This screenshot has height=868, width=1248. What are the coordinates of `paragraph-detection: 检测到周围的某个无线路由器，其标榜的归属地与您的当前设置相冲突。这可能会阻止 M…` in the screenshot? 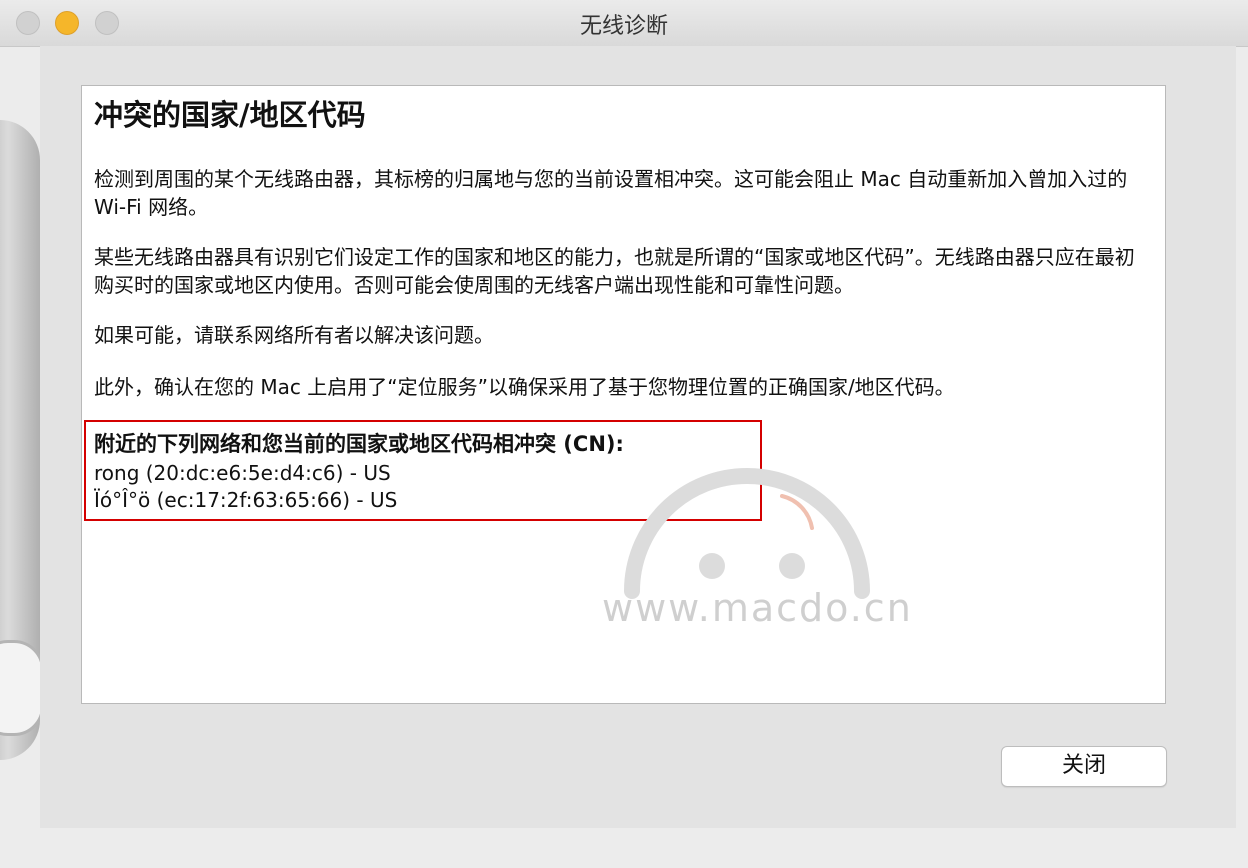 It's located at (611, 193).